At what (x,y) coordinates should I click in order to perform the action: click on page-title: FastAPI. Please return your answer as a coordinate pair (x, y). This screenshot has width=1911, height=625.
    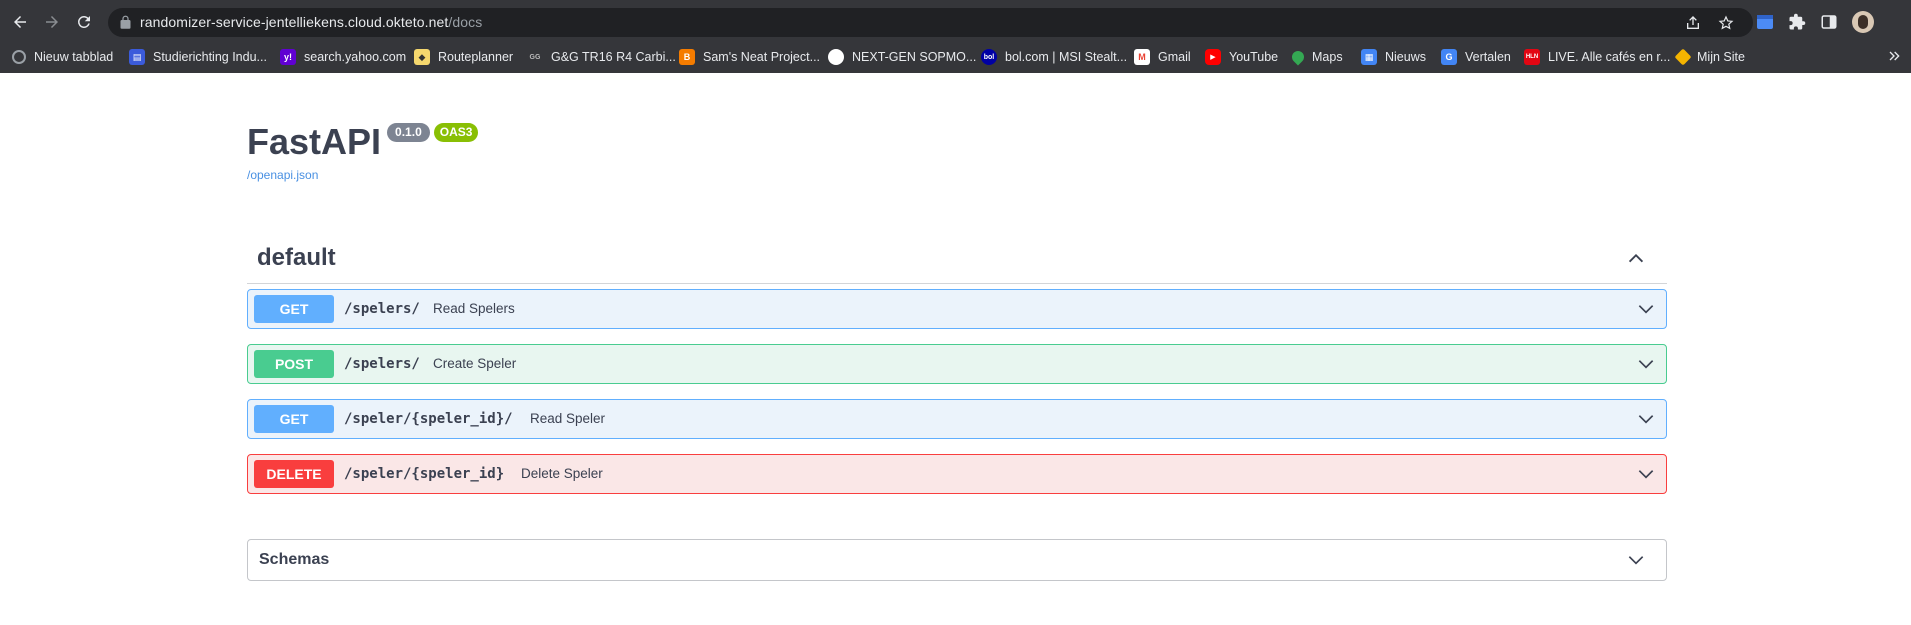
    Looking at the image, I should click on (314, 141).